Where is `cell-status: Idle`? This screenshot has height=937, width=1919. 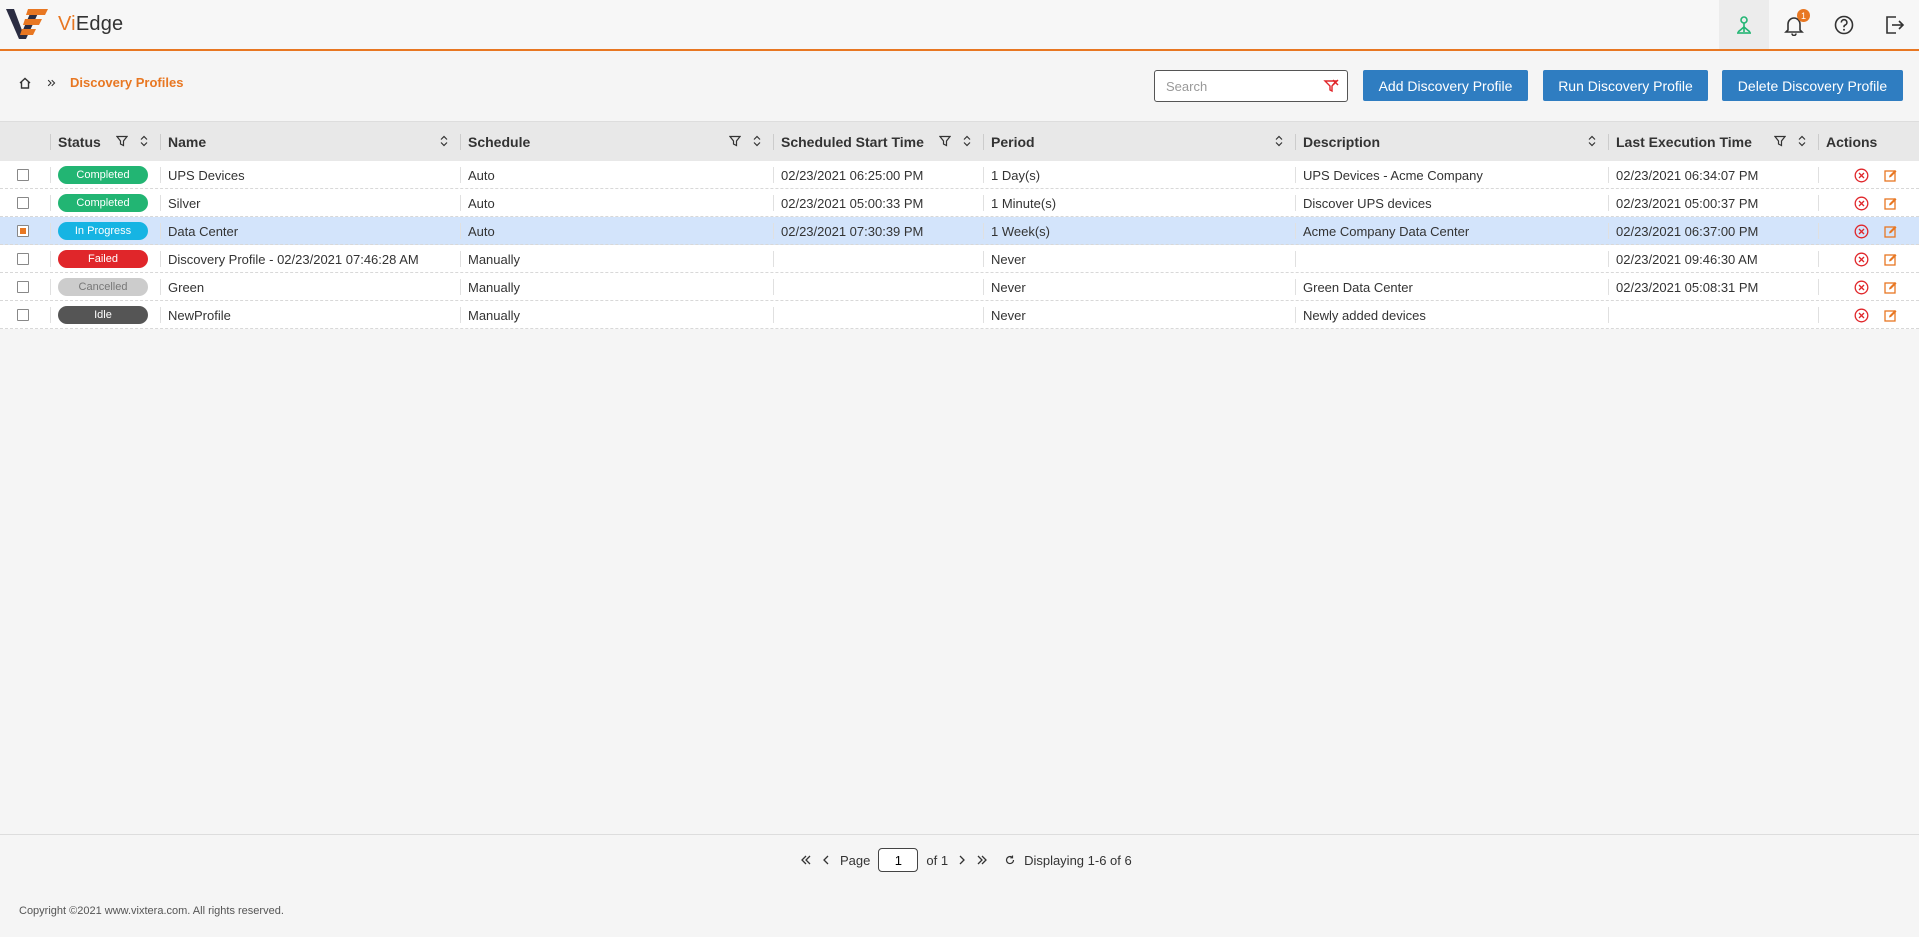
cell-status: Idle is located at coordinates (105, 315).